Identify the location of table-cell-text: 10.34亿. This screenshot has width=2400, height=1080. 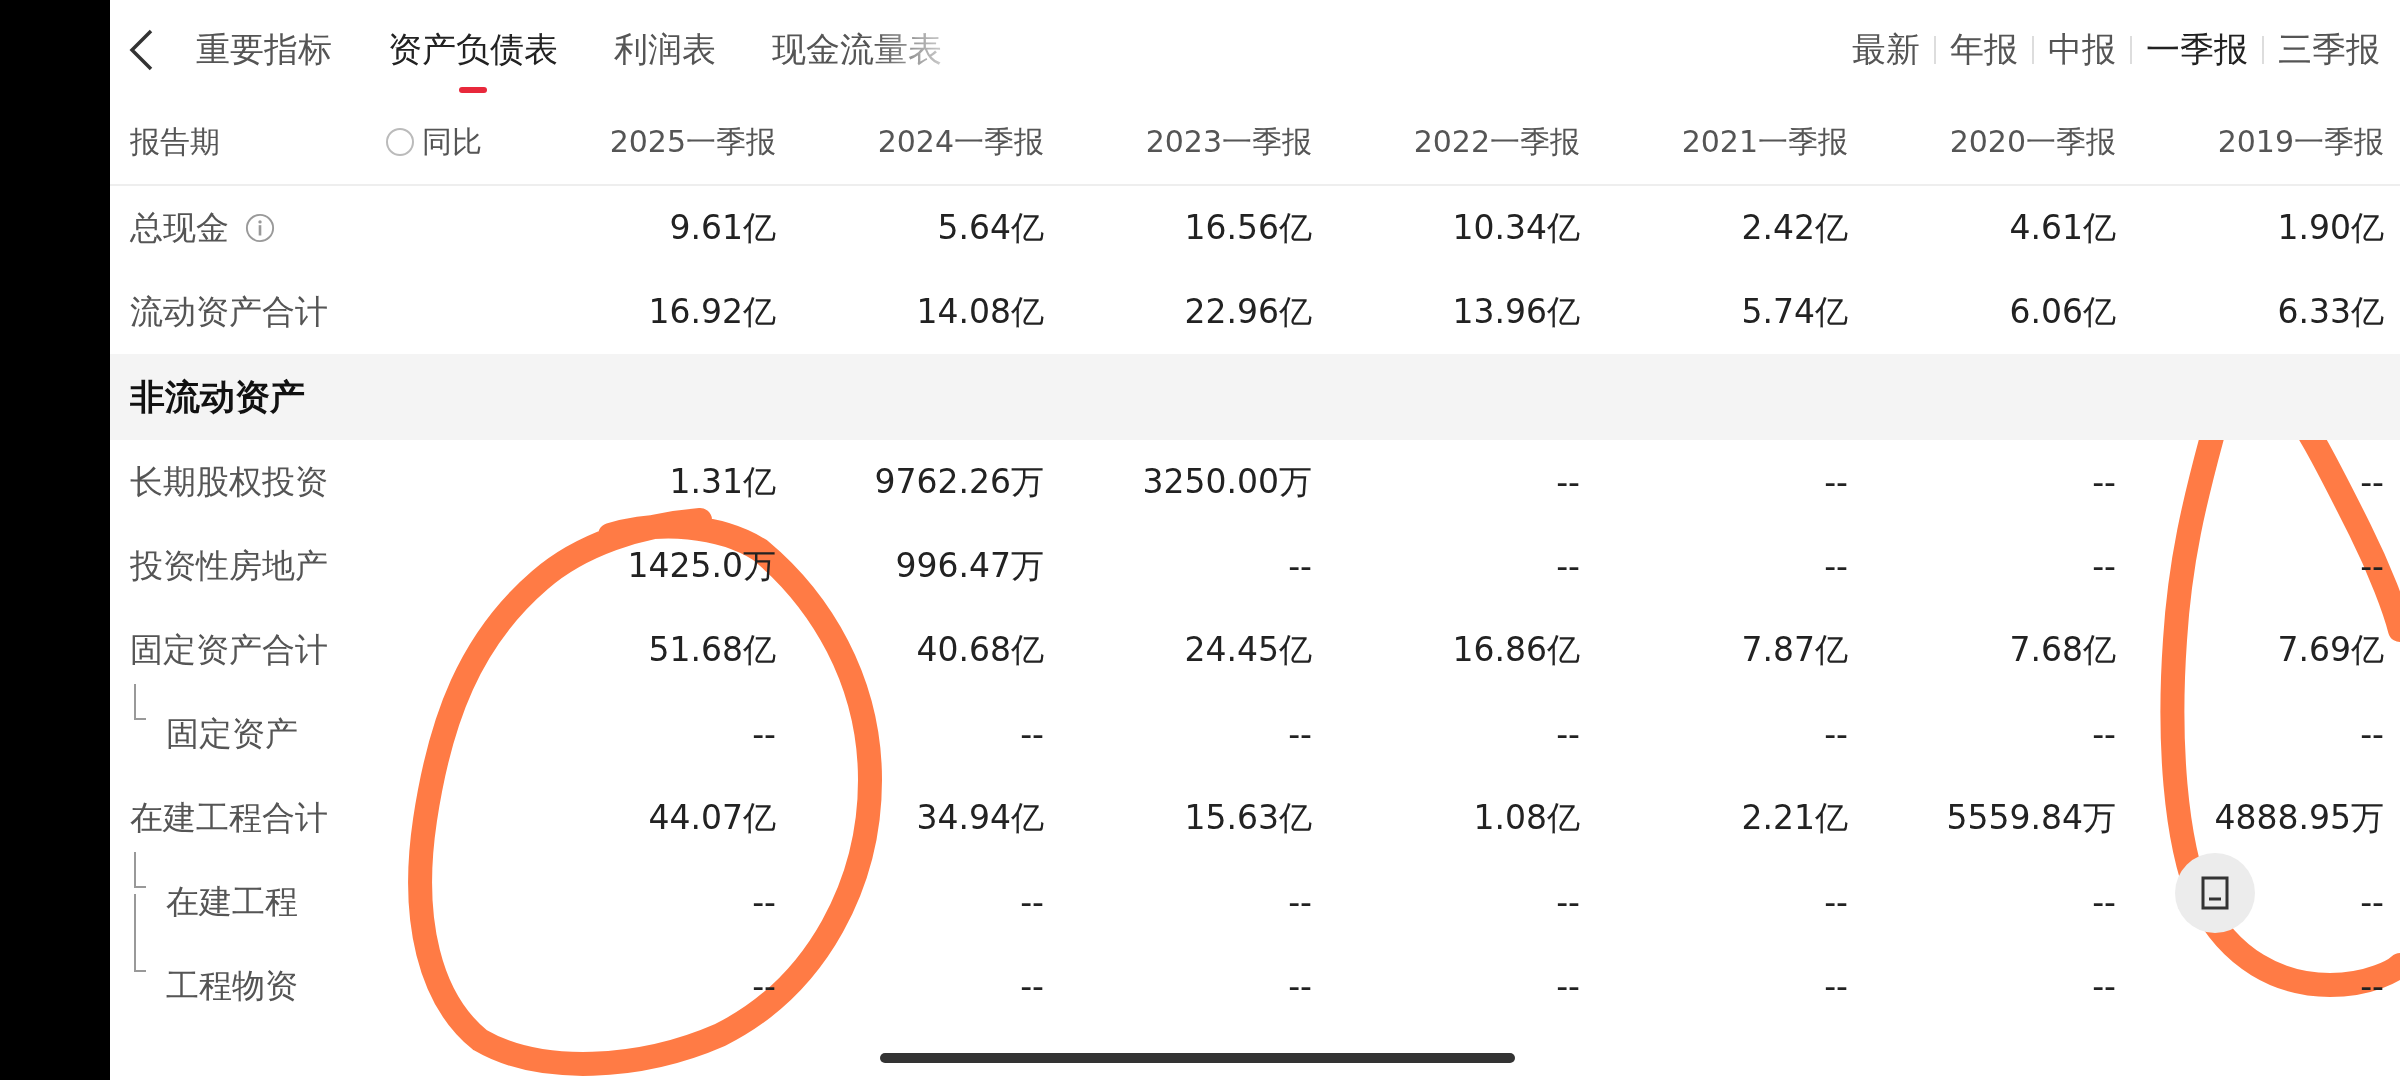
(1516, 227).